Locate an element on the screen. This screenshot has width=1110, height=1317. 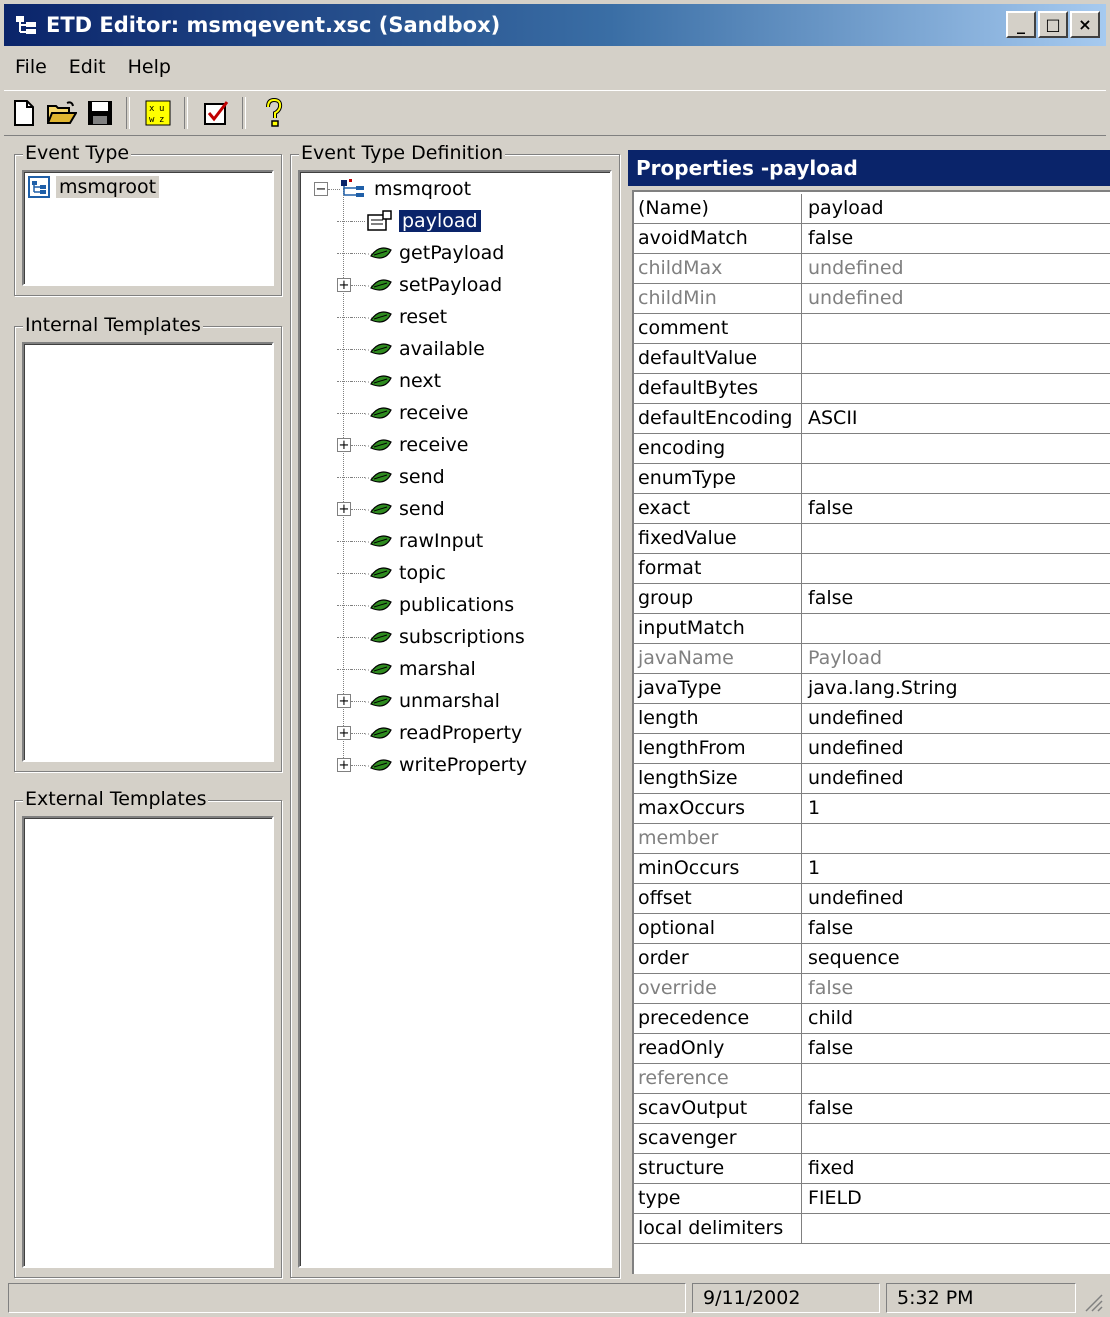
maximize-button: □ is located at coordinates (1053, 24).